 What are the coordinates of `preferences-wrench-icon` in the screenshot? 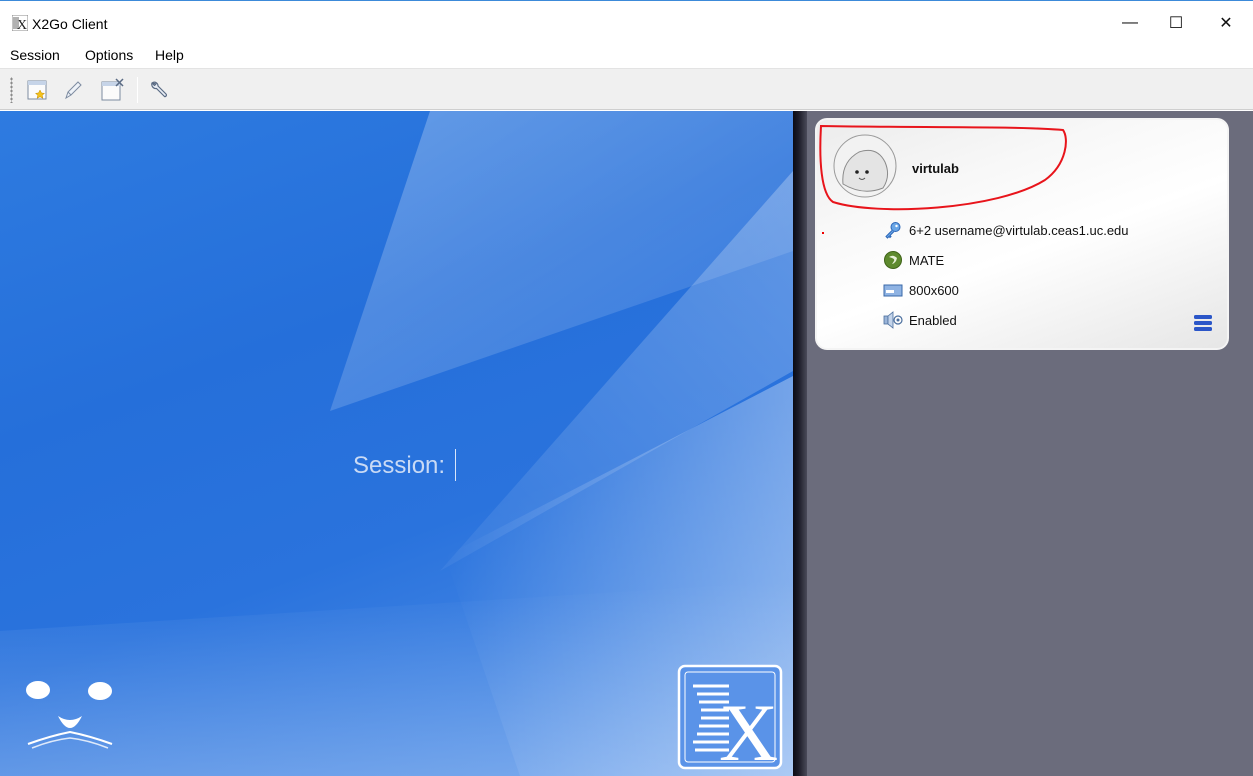 It's located at (159, 89).